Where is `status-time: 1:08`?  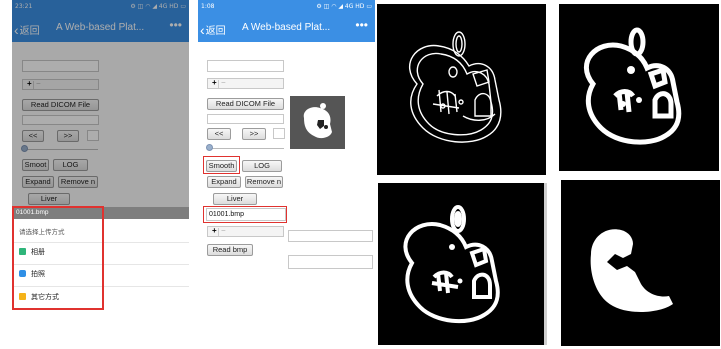 status-time: 1:08 is located at coordinates (208, 6).